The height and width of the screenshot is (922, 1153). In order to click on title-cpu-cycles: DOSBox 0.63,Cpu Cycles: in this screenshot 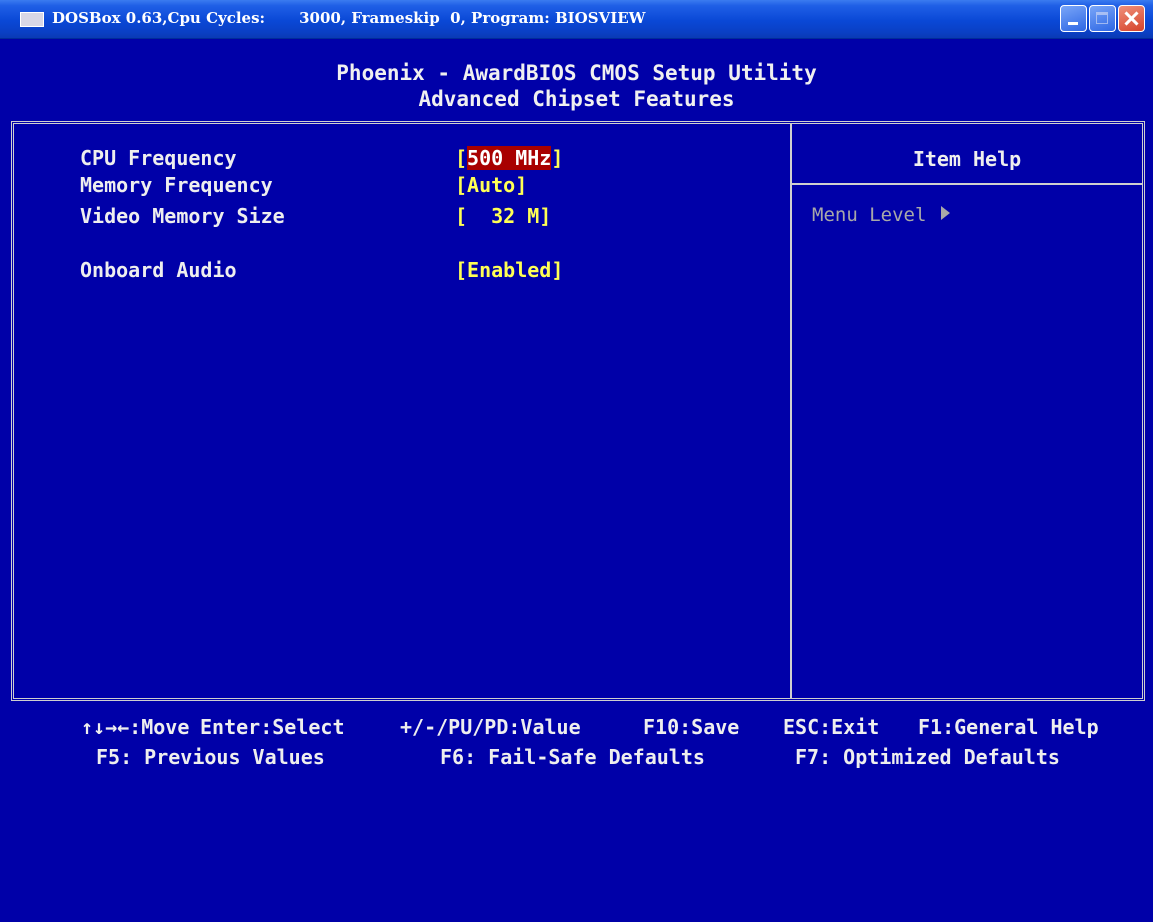, I will do `click(159, 18)`.